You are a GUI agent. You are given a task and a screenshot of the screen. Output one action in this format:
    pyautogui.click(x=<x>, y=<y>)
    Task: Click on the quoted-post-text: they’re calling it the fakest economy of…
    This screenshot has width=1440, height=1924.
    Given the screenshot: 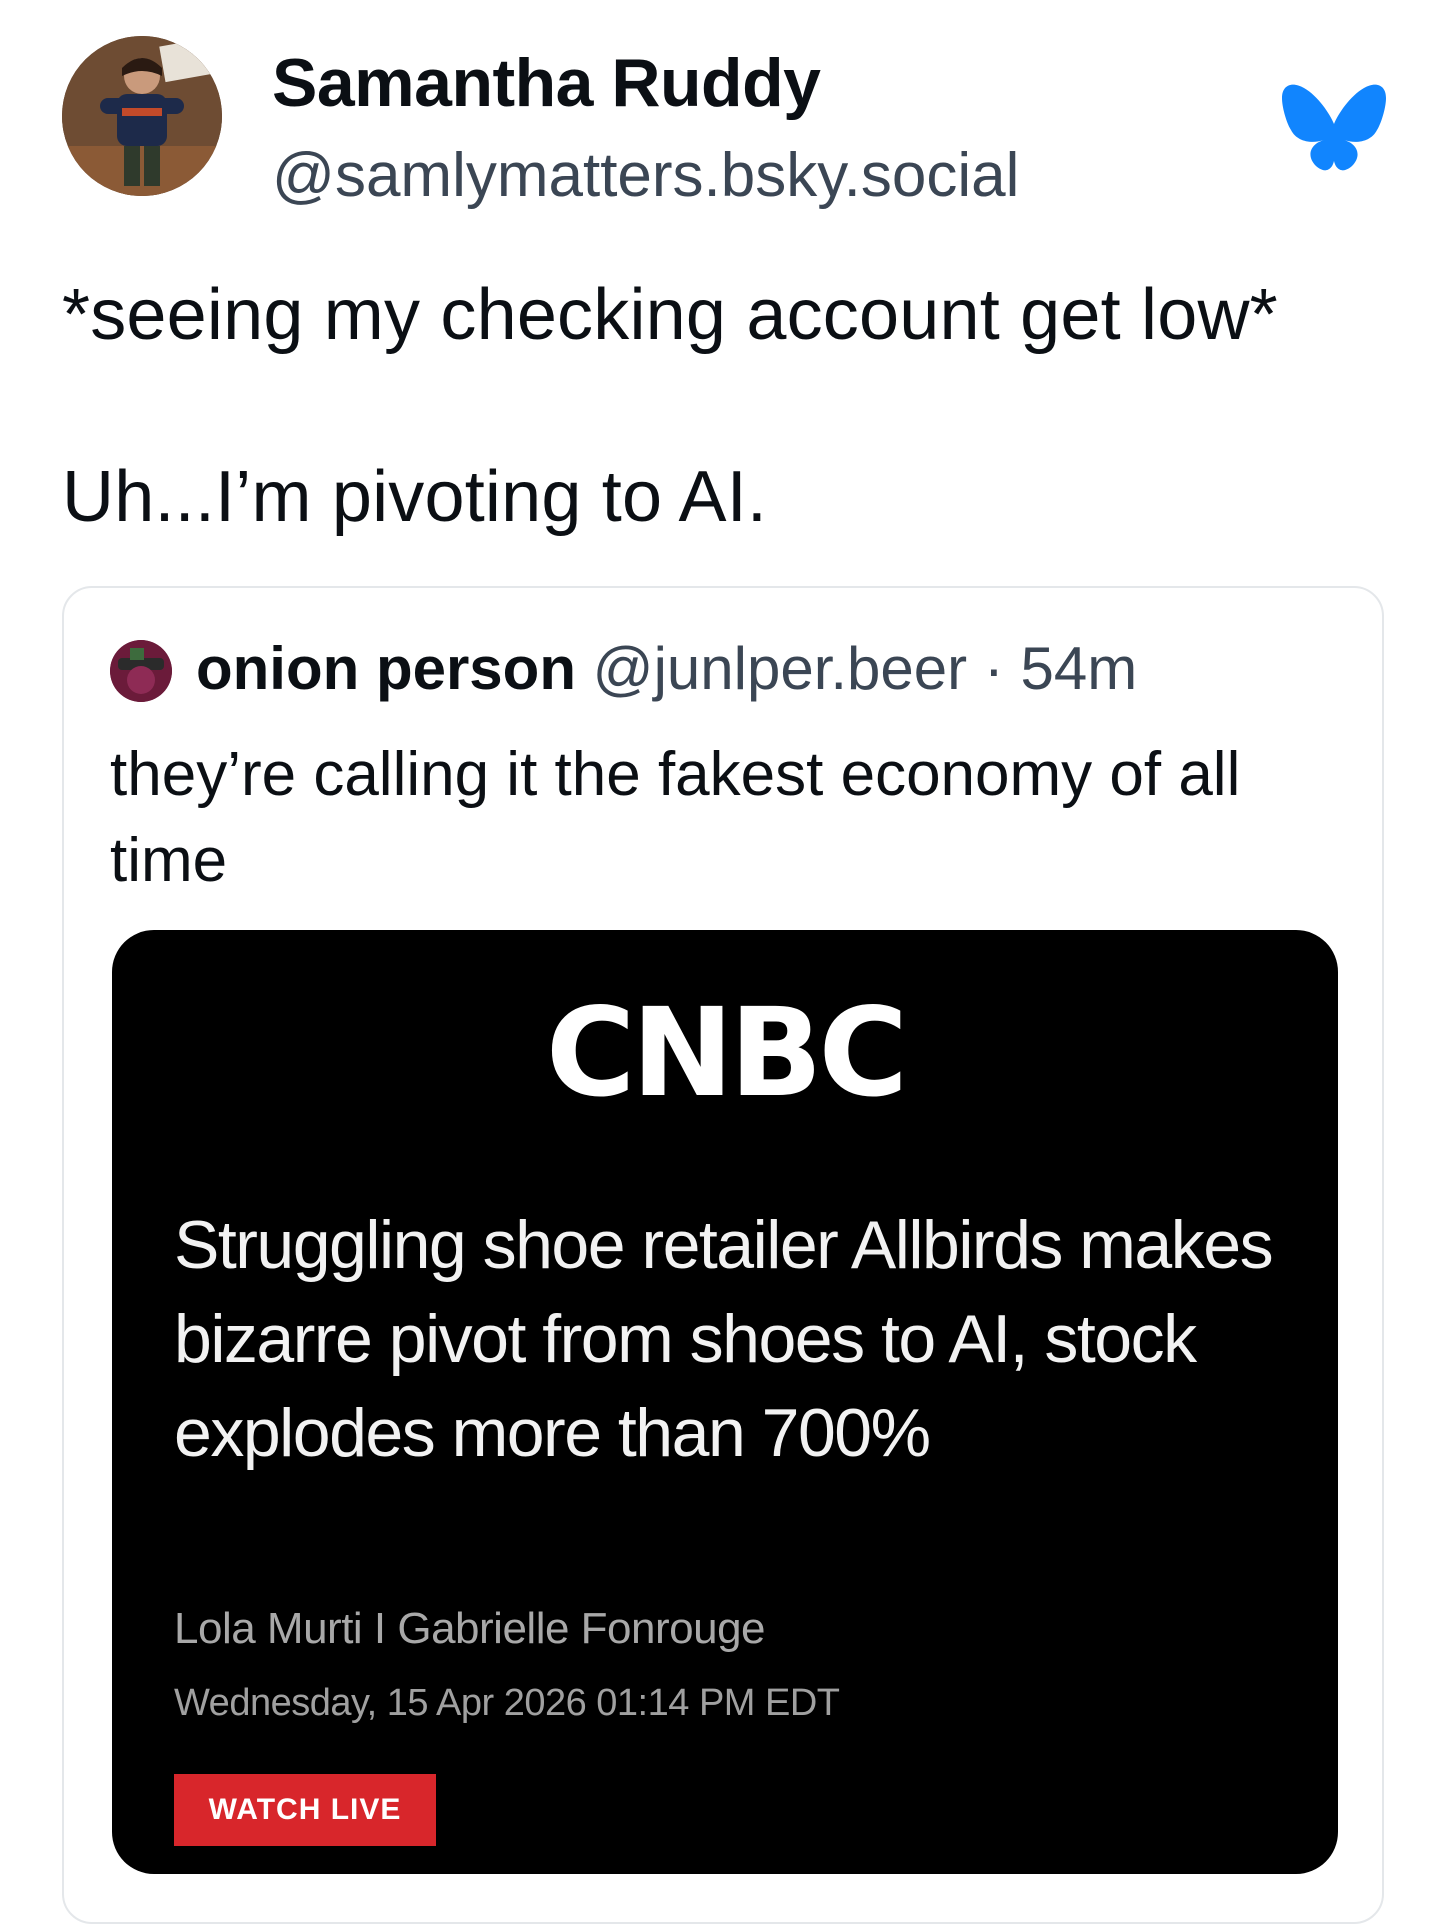 What is the action you would take?
    pyautogui.click(x=675, y=817)
    